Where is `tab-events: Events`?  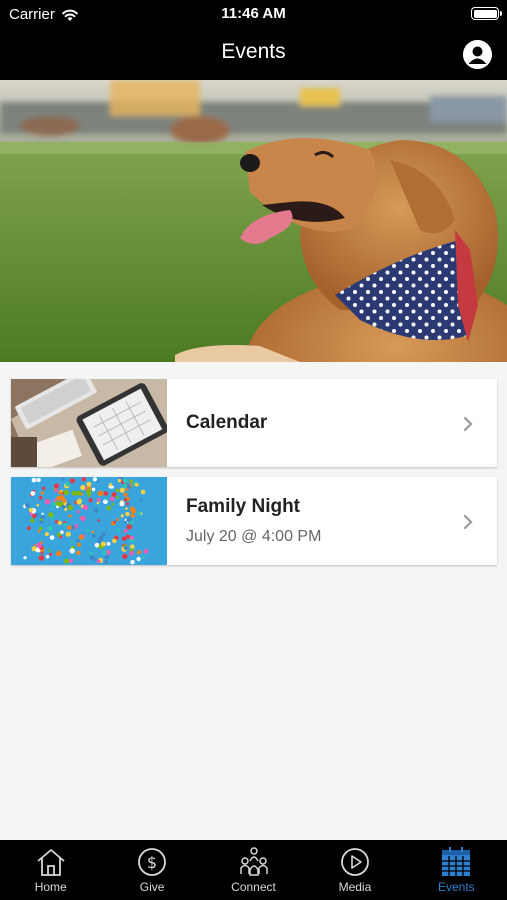
tab-events: Events is located at coordinates (456, 870).